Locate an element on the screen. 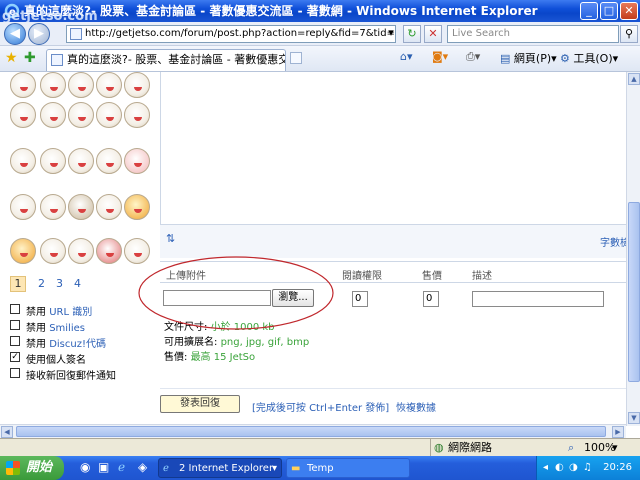 This screenshot has height=480, width=640. status-bar: ◍ 網際網路 ⌕ 100% ▾ is located at coordinates (320, 447).